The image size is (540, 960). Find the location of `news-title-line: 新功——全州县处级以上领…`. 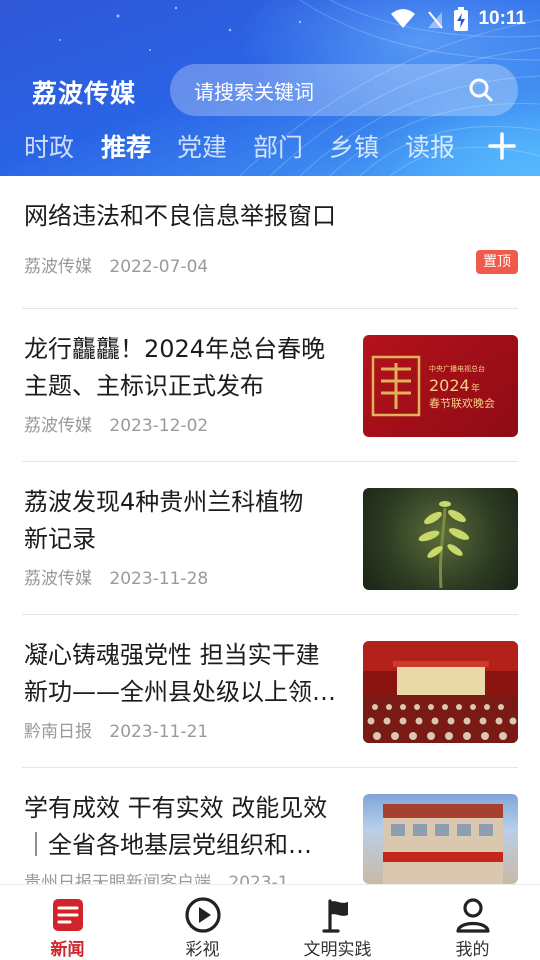

news-title-line: 新功——全州县处级以上领… is located at coordinates (180, 692).